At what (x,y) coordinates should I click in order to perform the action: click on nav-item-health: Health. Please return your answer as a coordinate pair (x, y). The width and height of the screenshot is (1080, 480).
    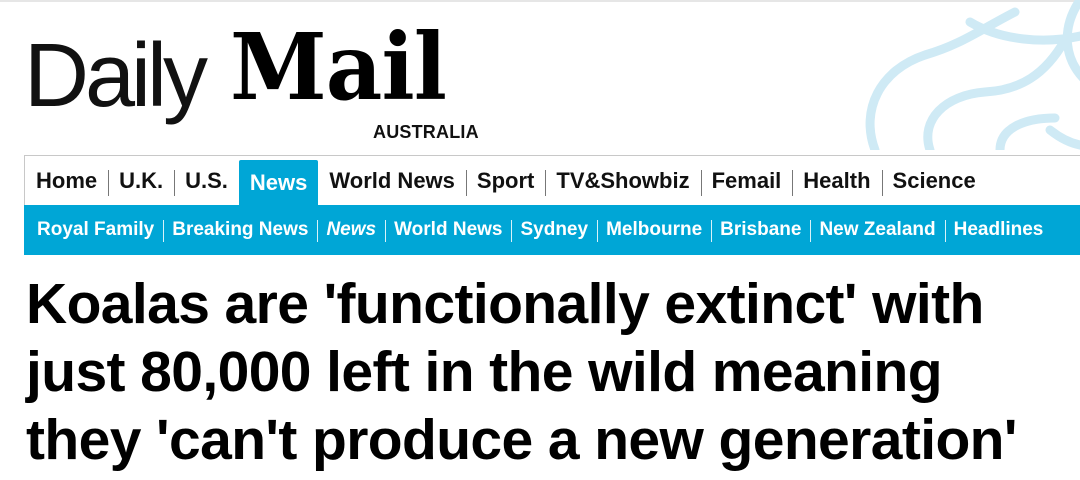
    Looking at the image, I should click on (836, 180).